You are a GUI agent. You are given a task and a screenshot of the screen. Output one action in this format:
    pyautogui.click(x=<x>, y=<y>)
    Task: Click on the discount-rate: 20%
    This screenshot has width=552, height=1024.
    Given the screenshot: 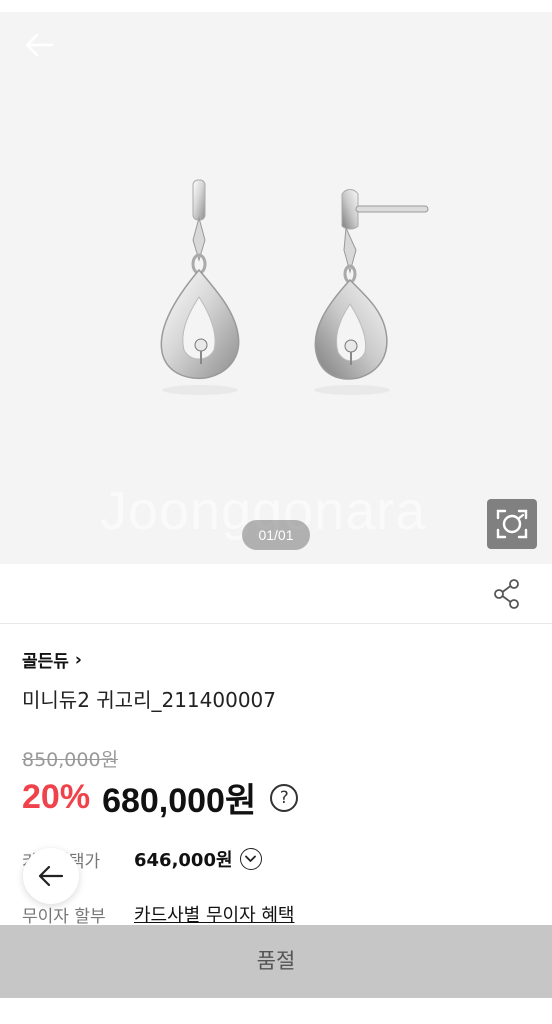 What is the action you would take?
    pyautogui.click(x=56, y=797)
    